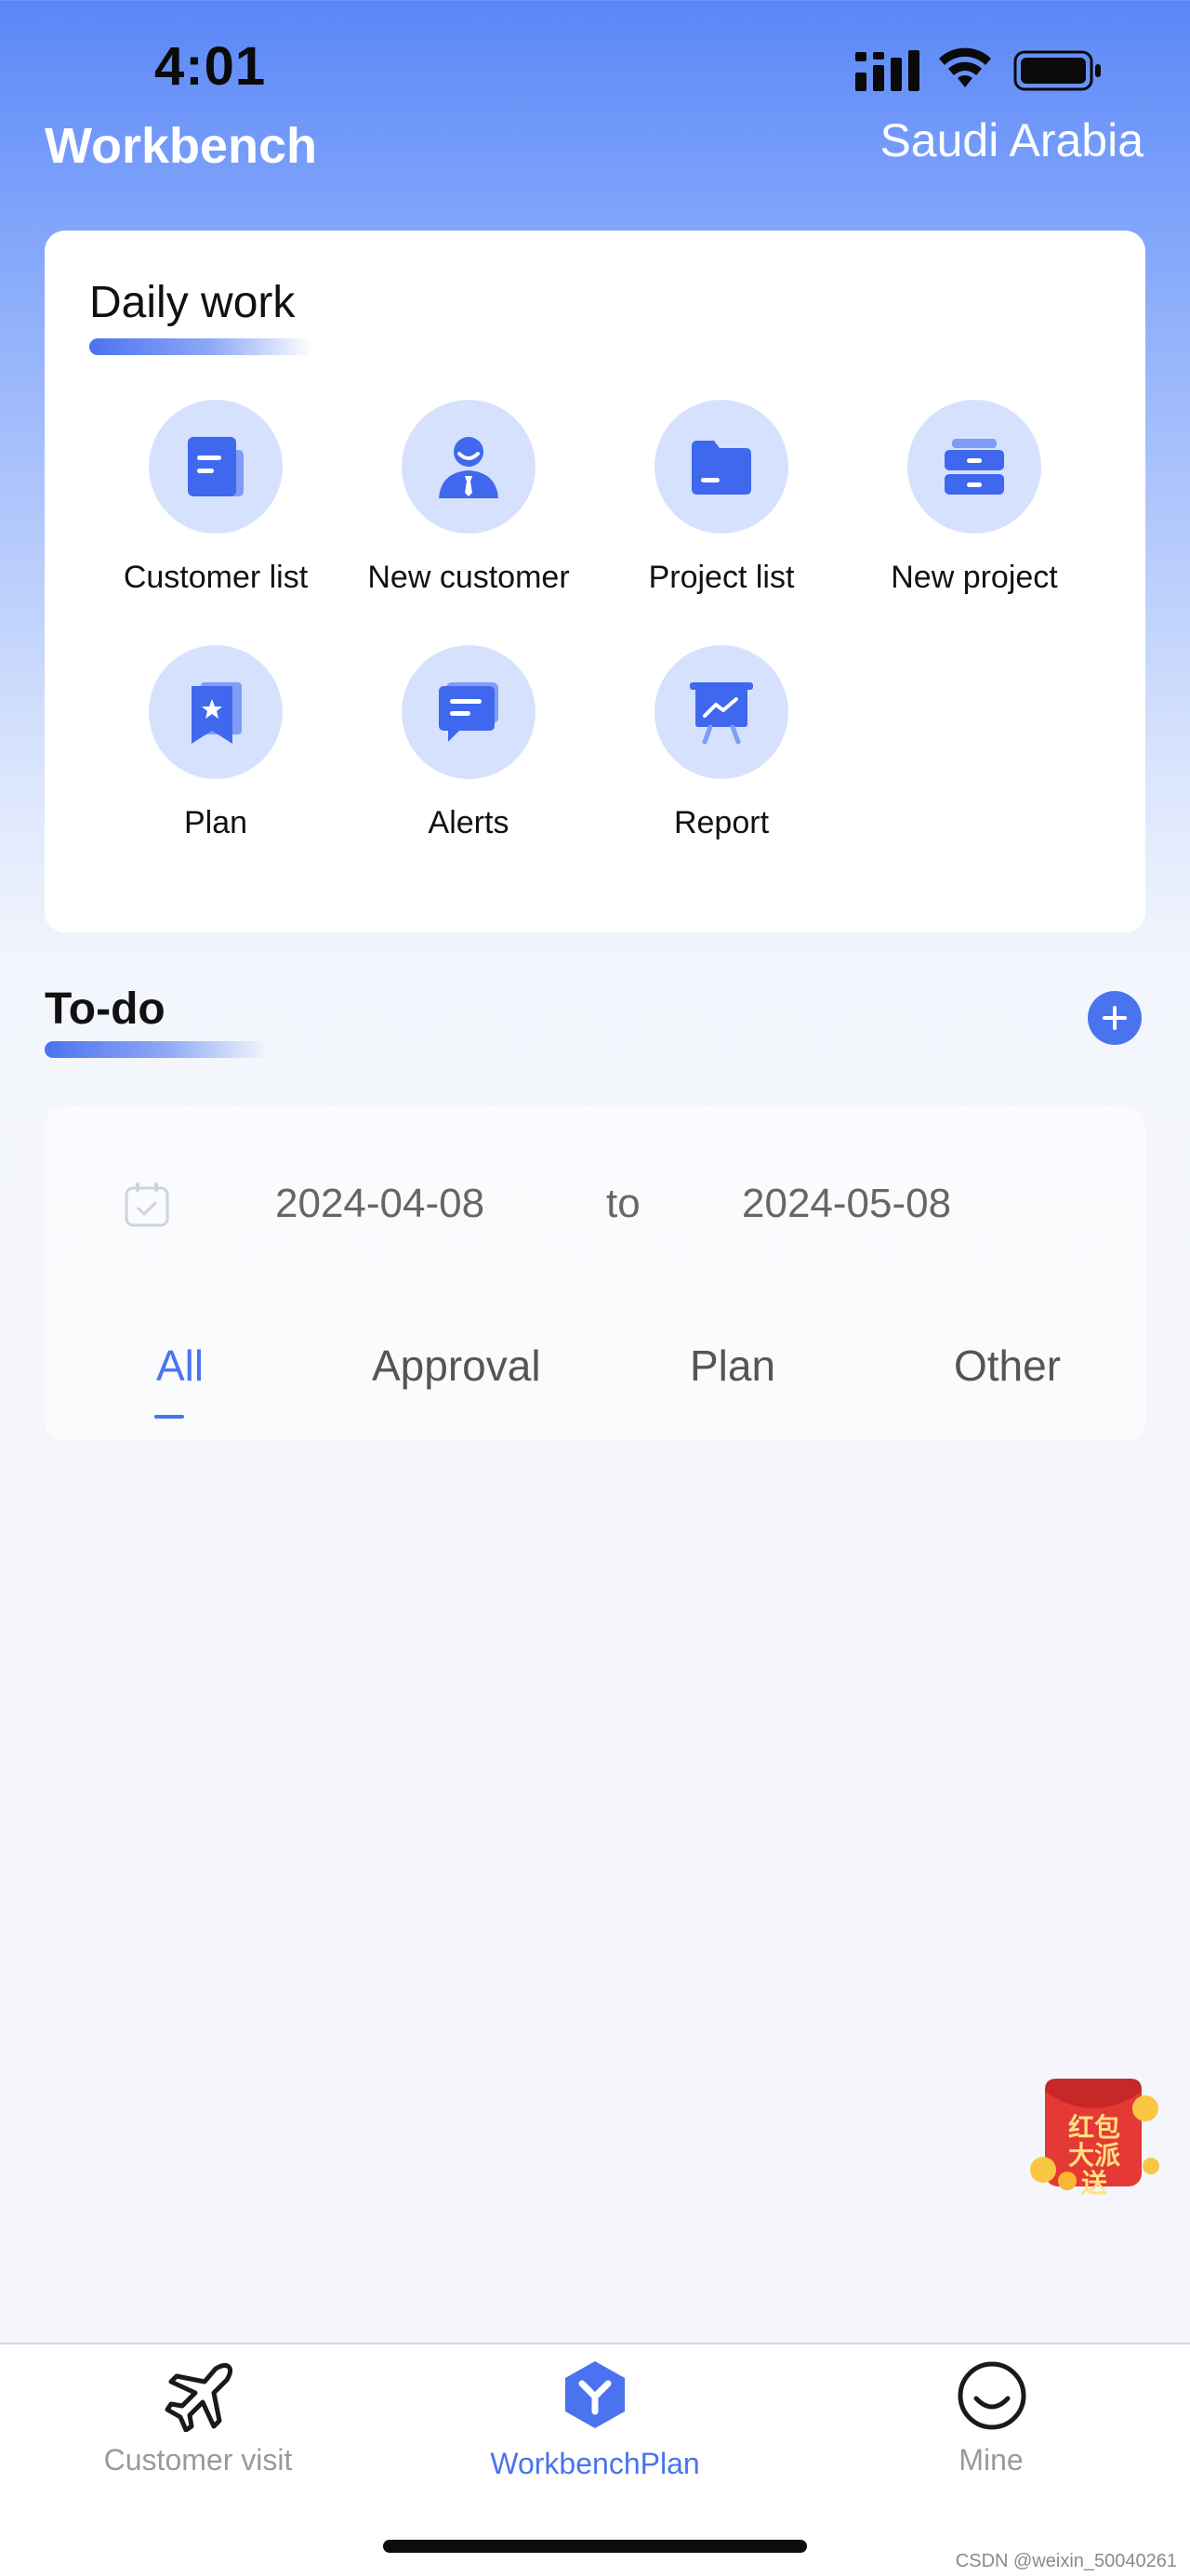  What do you see at coordinates (147, 1207) in the screenshot?
I see `calendar-icon` at bounding box center [147, 1207].